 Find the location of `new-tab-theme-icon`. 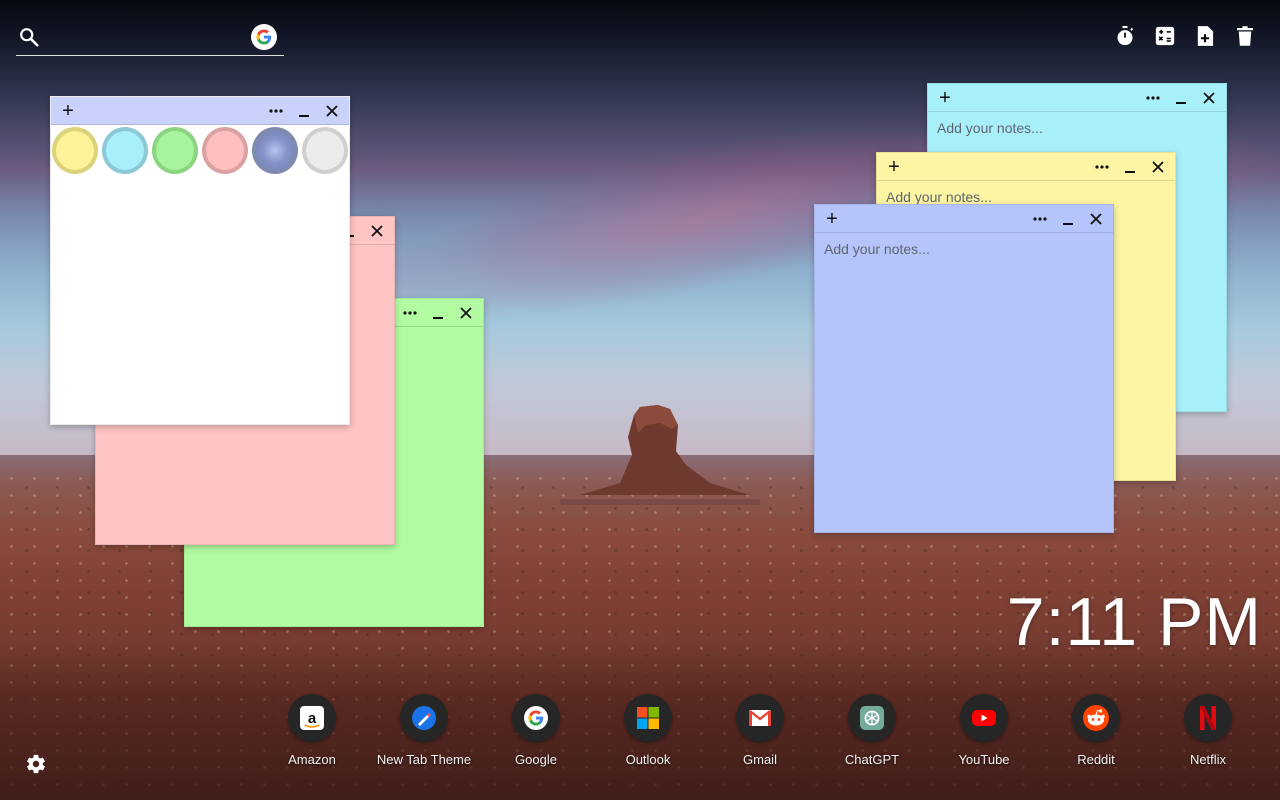

new-tab-theme-icon is located at coordinates (424, 718).